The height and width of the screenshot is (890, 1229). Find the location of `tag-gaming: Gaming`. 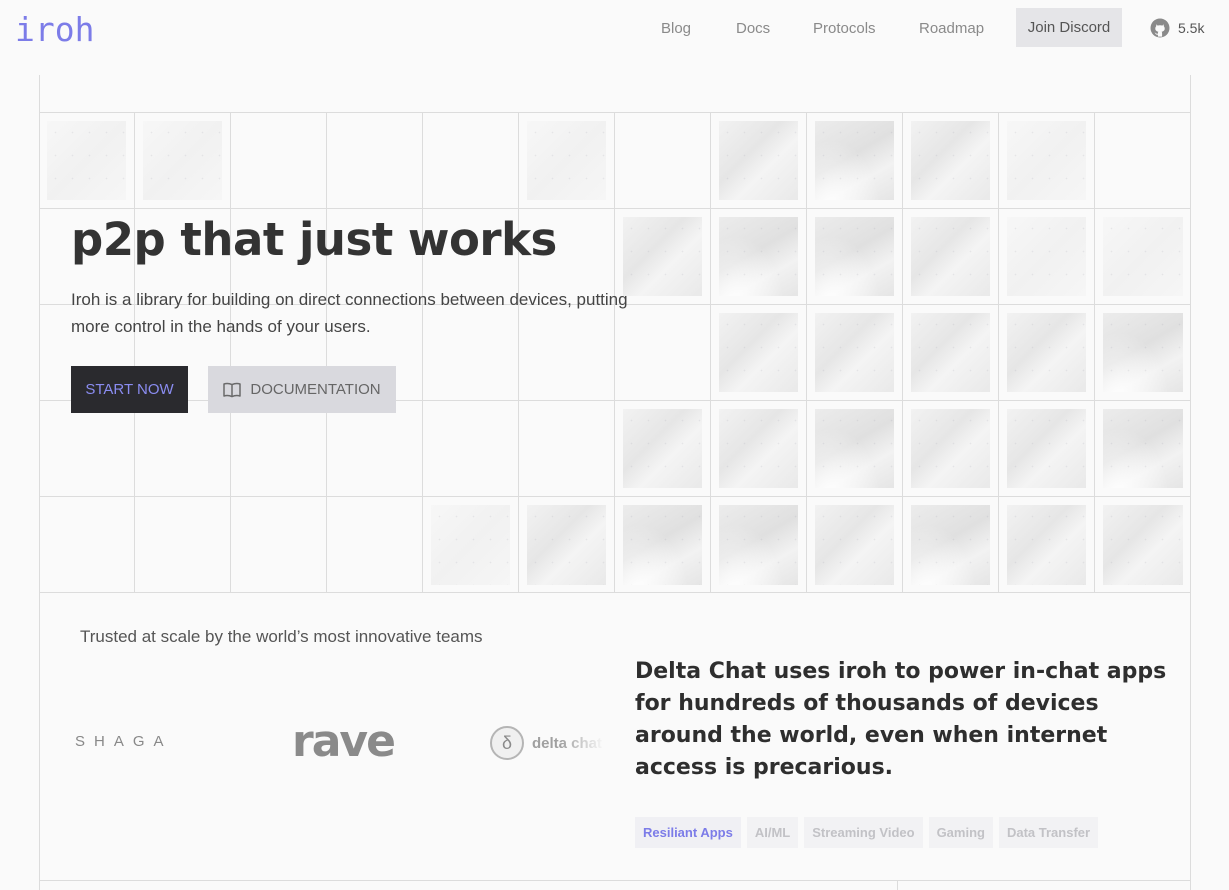

tag-gaming: Gaming is located at coordinates (960, 832).